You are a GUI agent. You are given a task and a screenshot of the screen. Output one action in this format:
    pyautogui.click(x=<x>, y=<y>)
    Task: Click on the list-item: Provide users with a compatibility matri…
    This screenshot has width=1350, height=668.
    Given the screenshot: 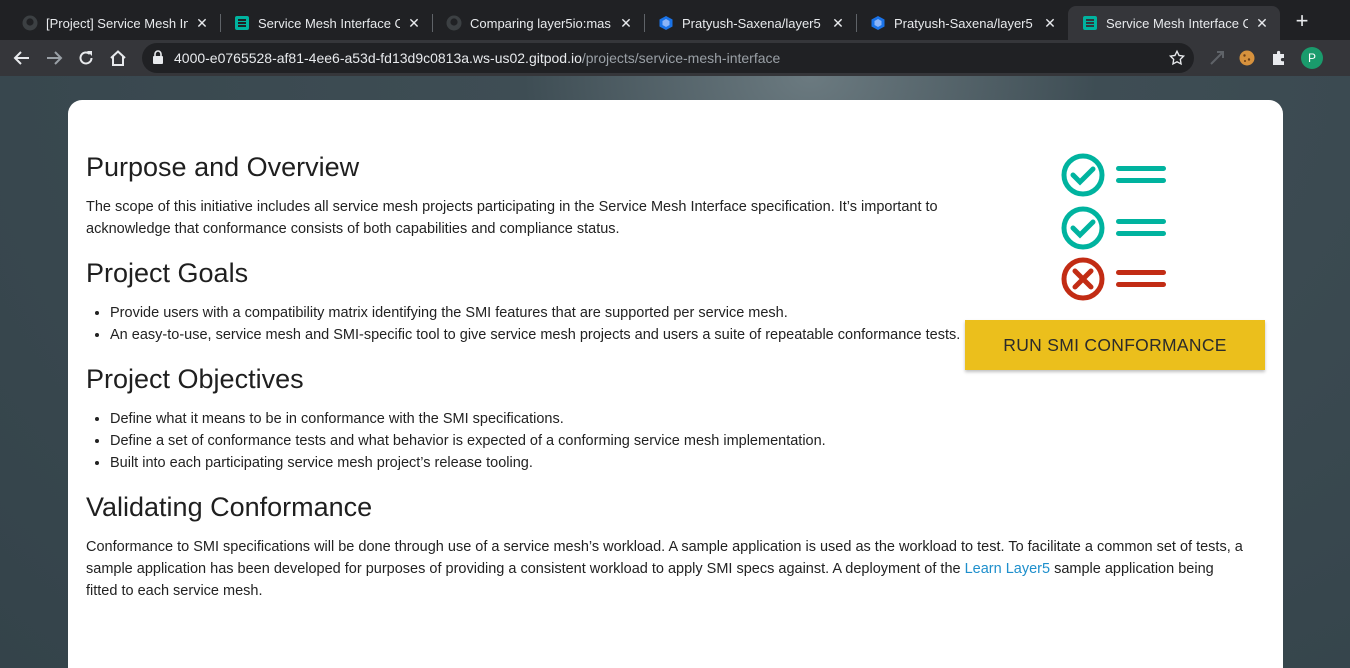 What is the action you would take?
    pyautogui.click(x=538, y=313)
    